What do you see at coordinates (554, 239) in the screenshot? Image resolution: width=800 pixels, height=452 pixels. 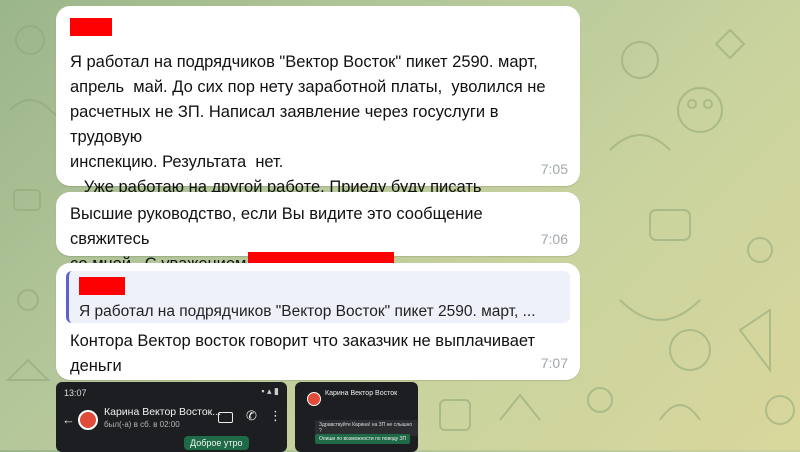 I see `message-time: 7:06` at bounding box center [554, 239].